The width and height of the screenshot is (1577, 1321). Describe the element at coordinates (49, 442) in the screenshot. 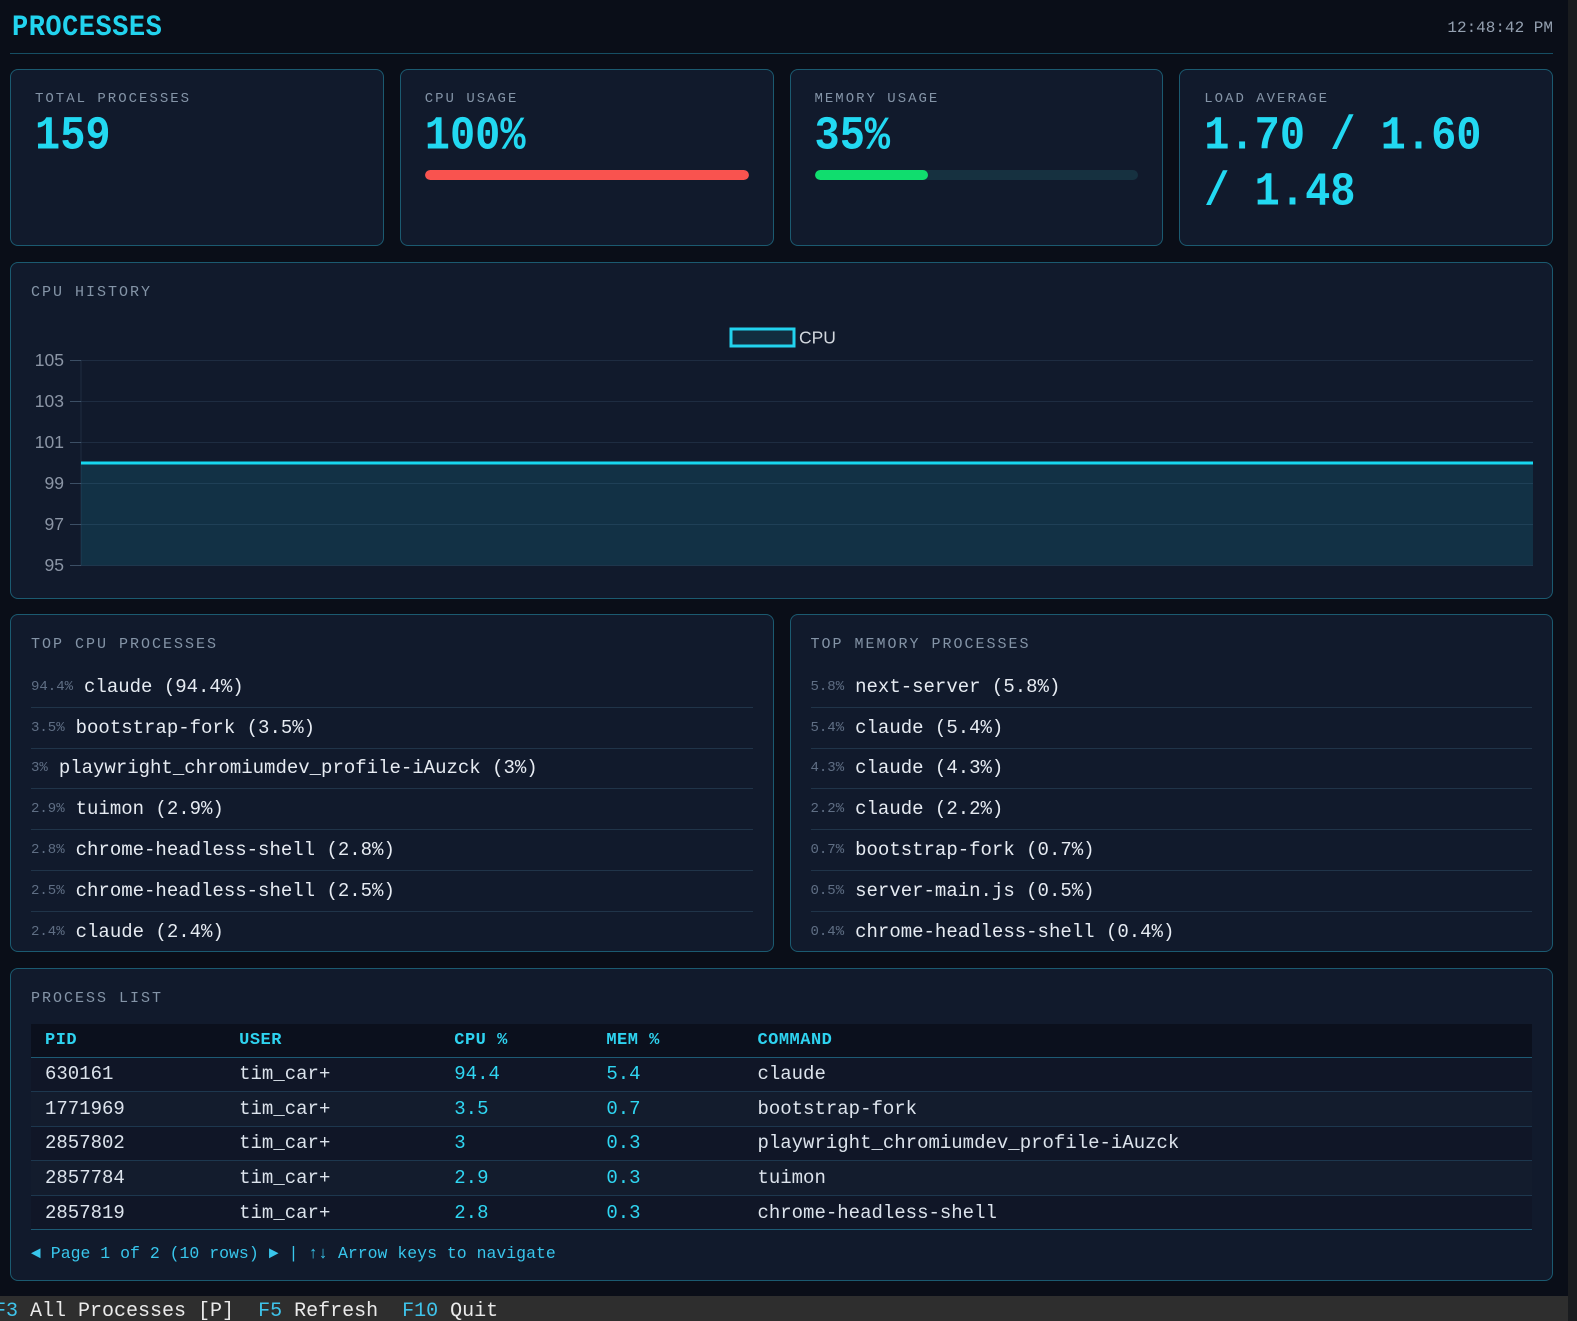

I see `svg-text: 101` at that location.